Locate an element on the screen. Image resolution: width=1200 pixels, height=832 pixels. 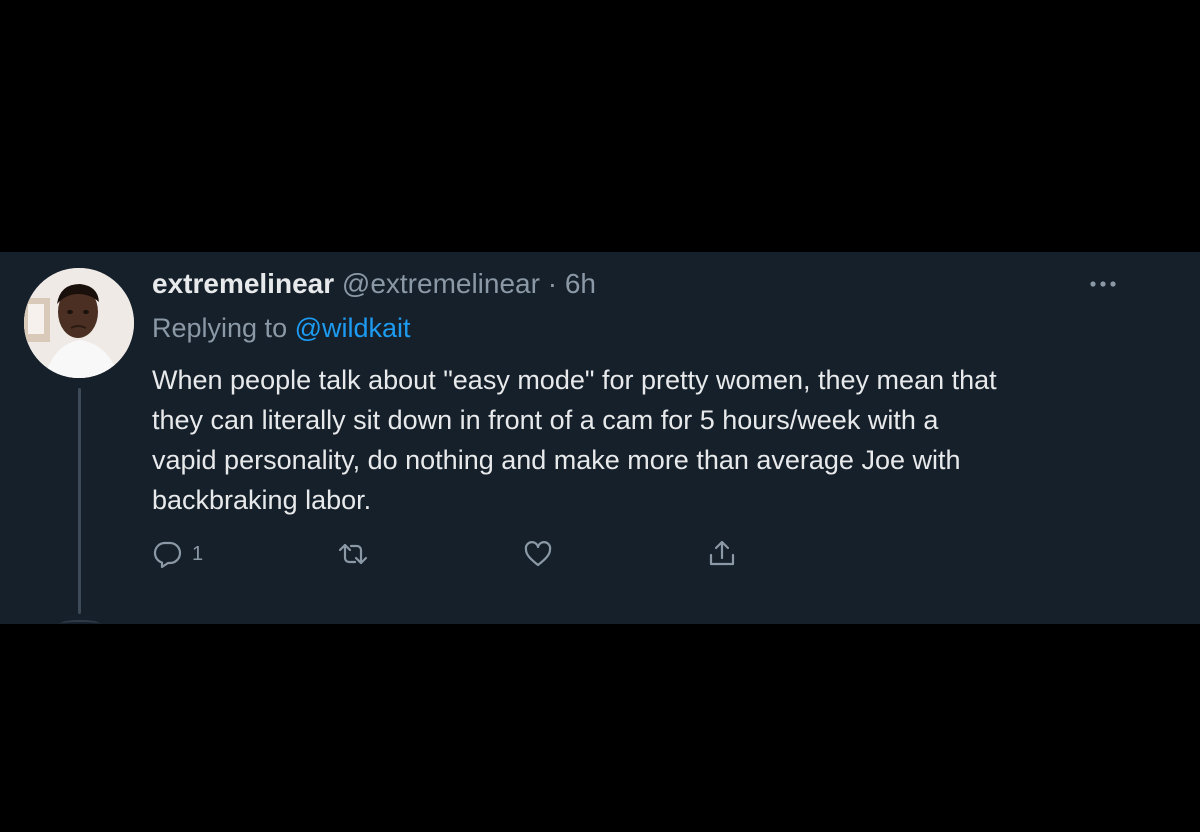
retweet-button is located at coordinates (353, 554).